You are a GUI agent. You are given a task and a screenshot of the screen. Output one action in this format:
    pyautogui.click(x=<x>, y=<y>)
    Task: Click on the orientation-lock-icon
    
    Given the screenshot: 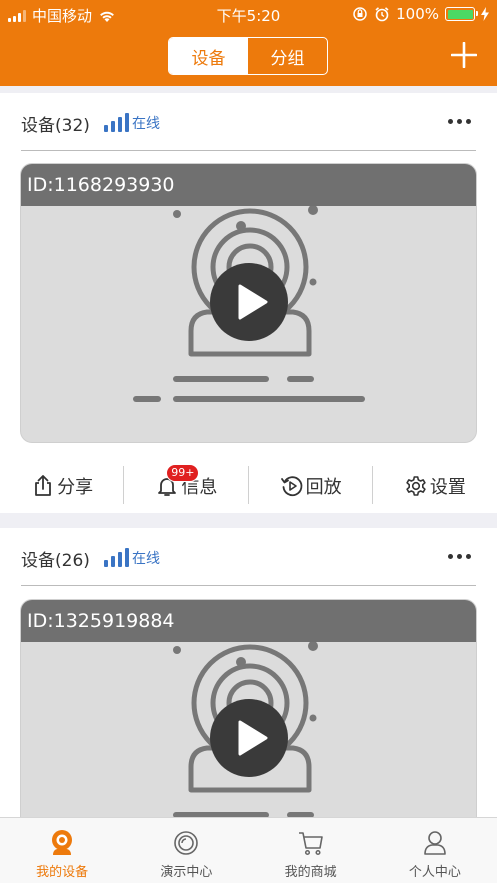 What is the action you would take?
    pyautogui.click(x=360, y=14)
    